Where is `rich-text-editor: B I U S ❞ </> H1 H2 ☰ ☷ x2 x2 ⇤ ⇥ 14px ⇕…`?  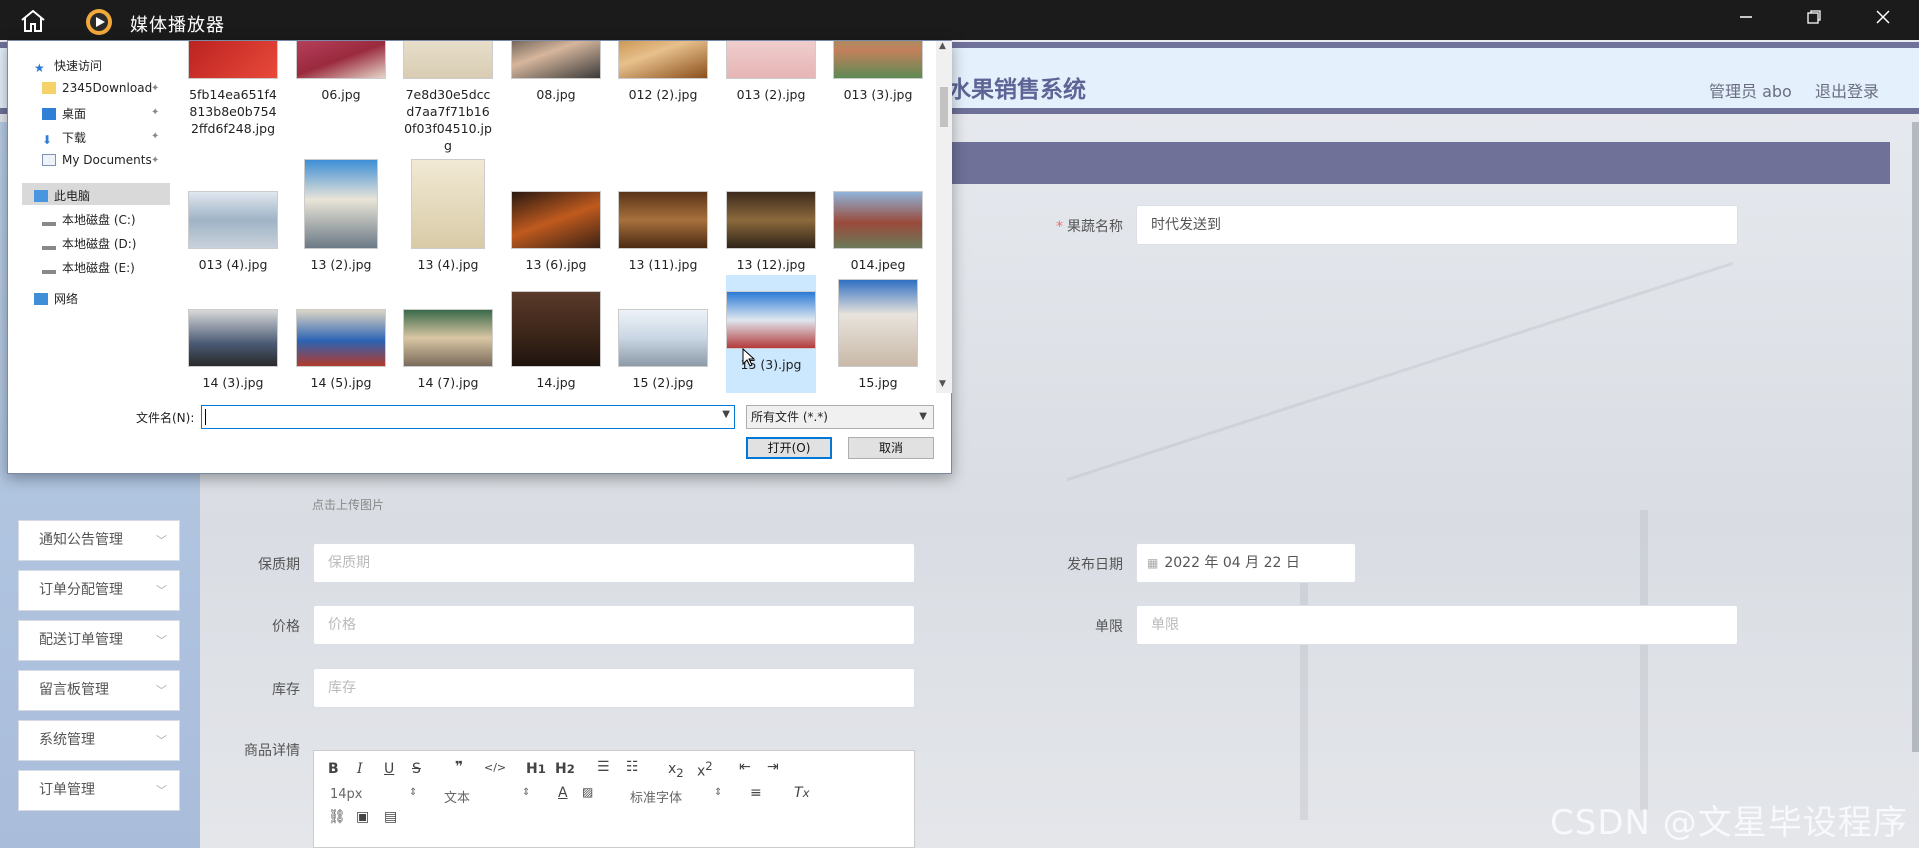
rich-text-editor: B I U S ❞ </> H1 H2 ☰ ☷ x2 x2 ⇤ ⇥ 14px ⇕… is located at coordinates (614, 799).